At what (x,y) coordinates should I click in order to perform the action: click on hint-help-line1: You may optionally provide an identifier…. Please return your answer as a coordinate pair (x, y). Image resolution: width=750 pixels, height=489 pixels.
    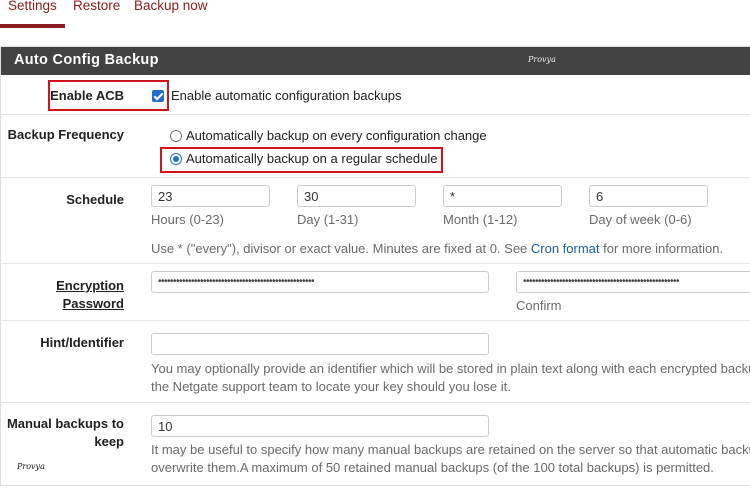
    Looking at the image, I should click on (450, 368).